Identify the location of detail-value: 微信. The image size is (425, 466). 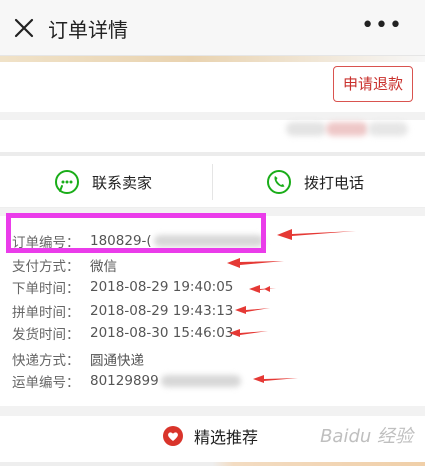
(103, 267).